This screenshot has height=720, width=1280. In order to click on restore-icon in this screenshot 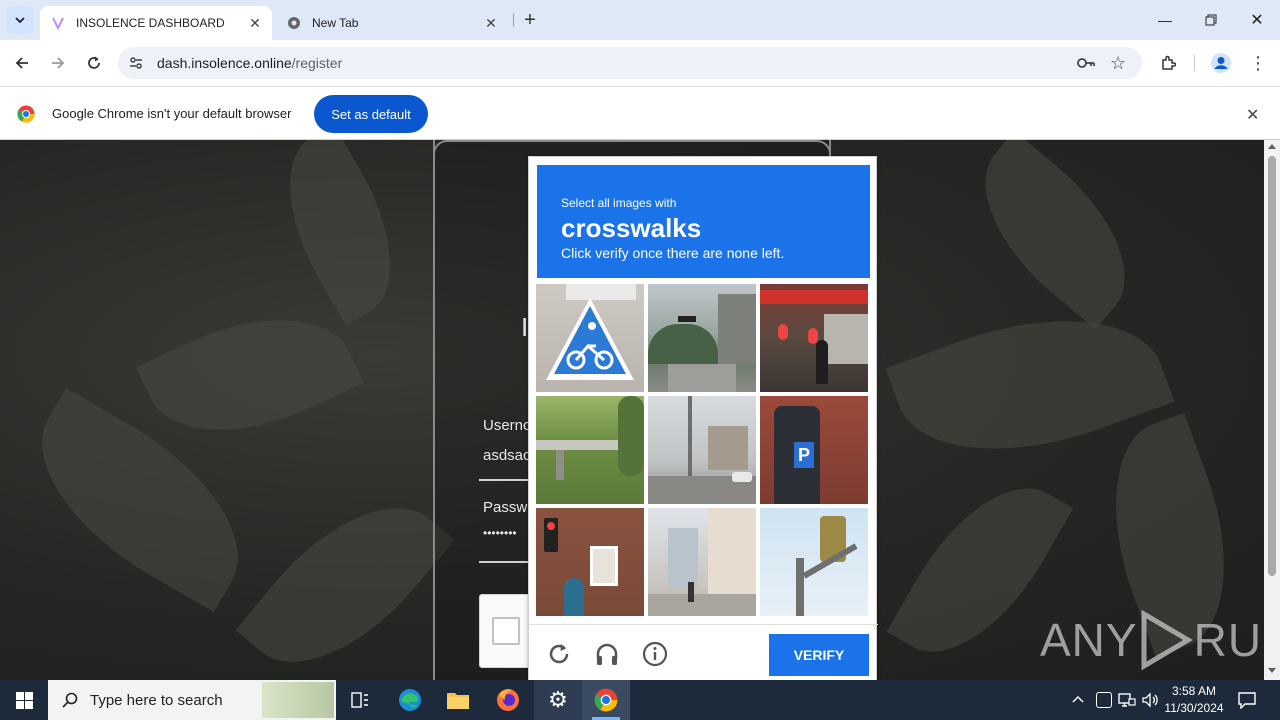, I will do `click(1211, 20)`.